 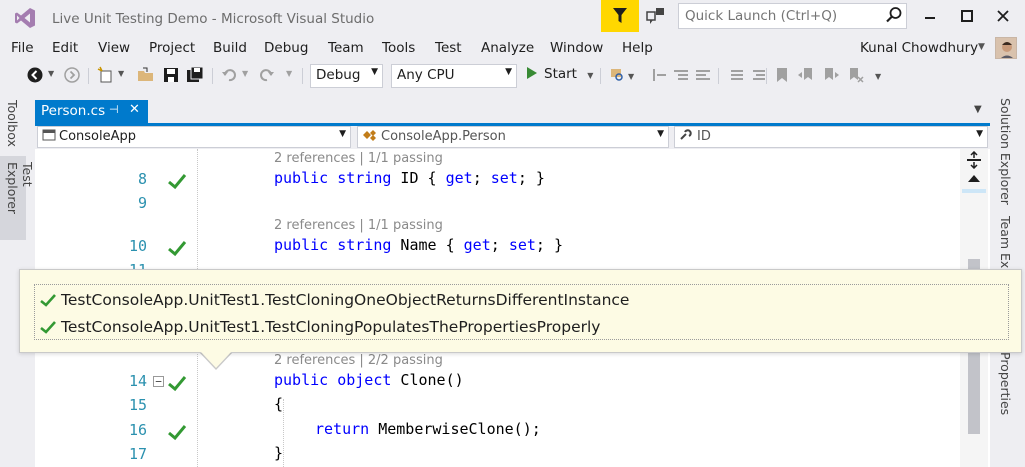 What do you see at coordinates (358, 225) in the screenshot?
I see `codelens-name: 2 references | 1/1 passing` at bounding box center [358, 225].